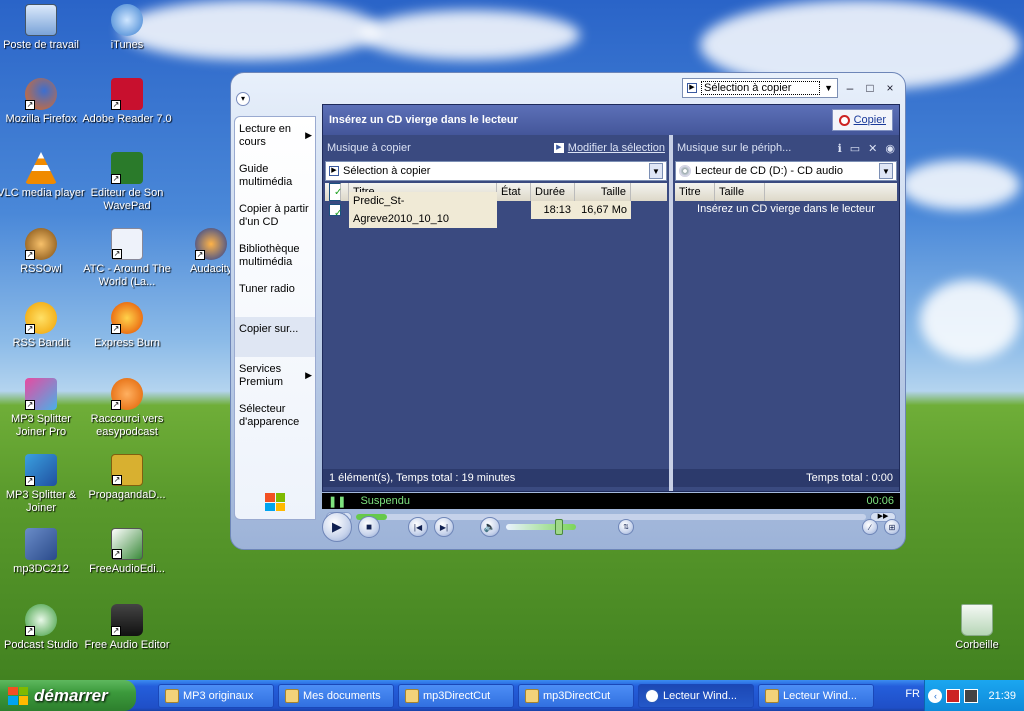 This screenshot has width=1024, height=711. Describe the element at coordinates (1002, 695) in the screenshot. I see `clock: 21:39` at that location.